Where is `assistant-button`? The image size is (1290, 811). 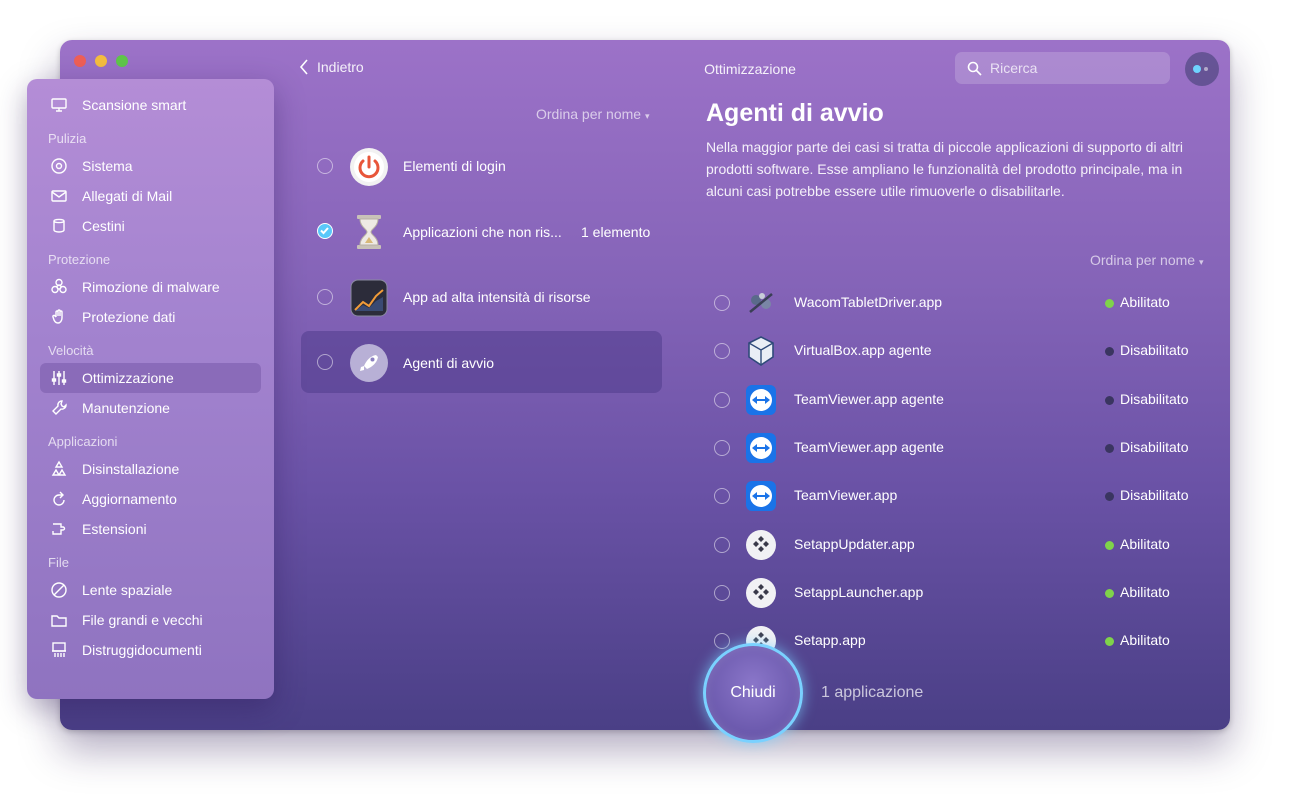 assistant-button is located at coordinates (1202, 69).